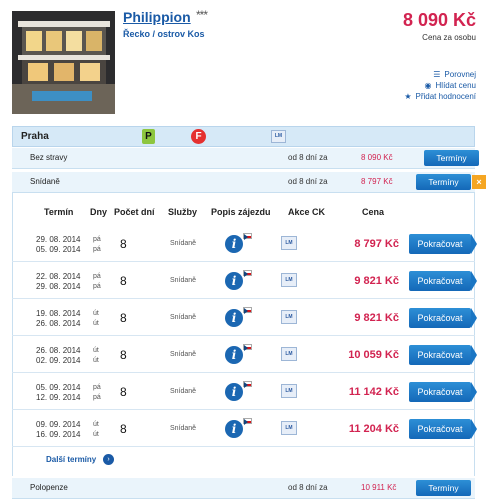 This screenshot has width=489, height=500. I want to click on row-price: 11 204 Kč, so click(373, 429).